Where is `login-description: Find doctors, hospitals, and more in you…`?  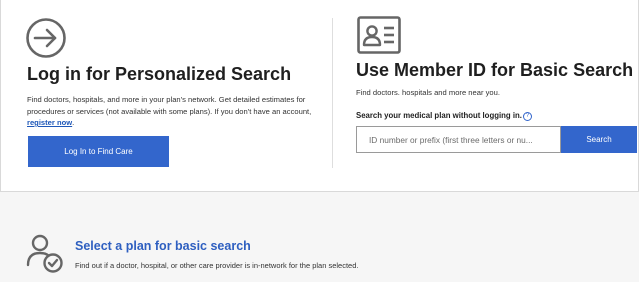 login-description: Find doctors, hospitals, and more in you… is located at coordinates (177, 111).